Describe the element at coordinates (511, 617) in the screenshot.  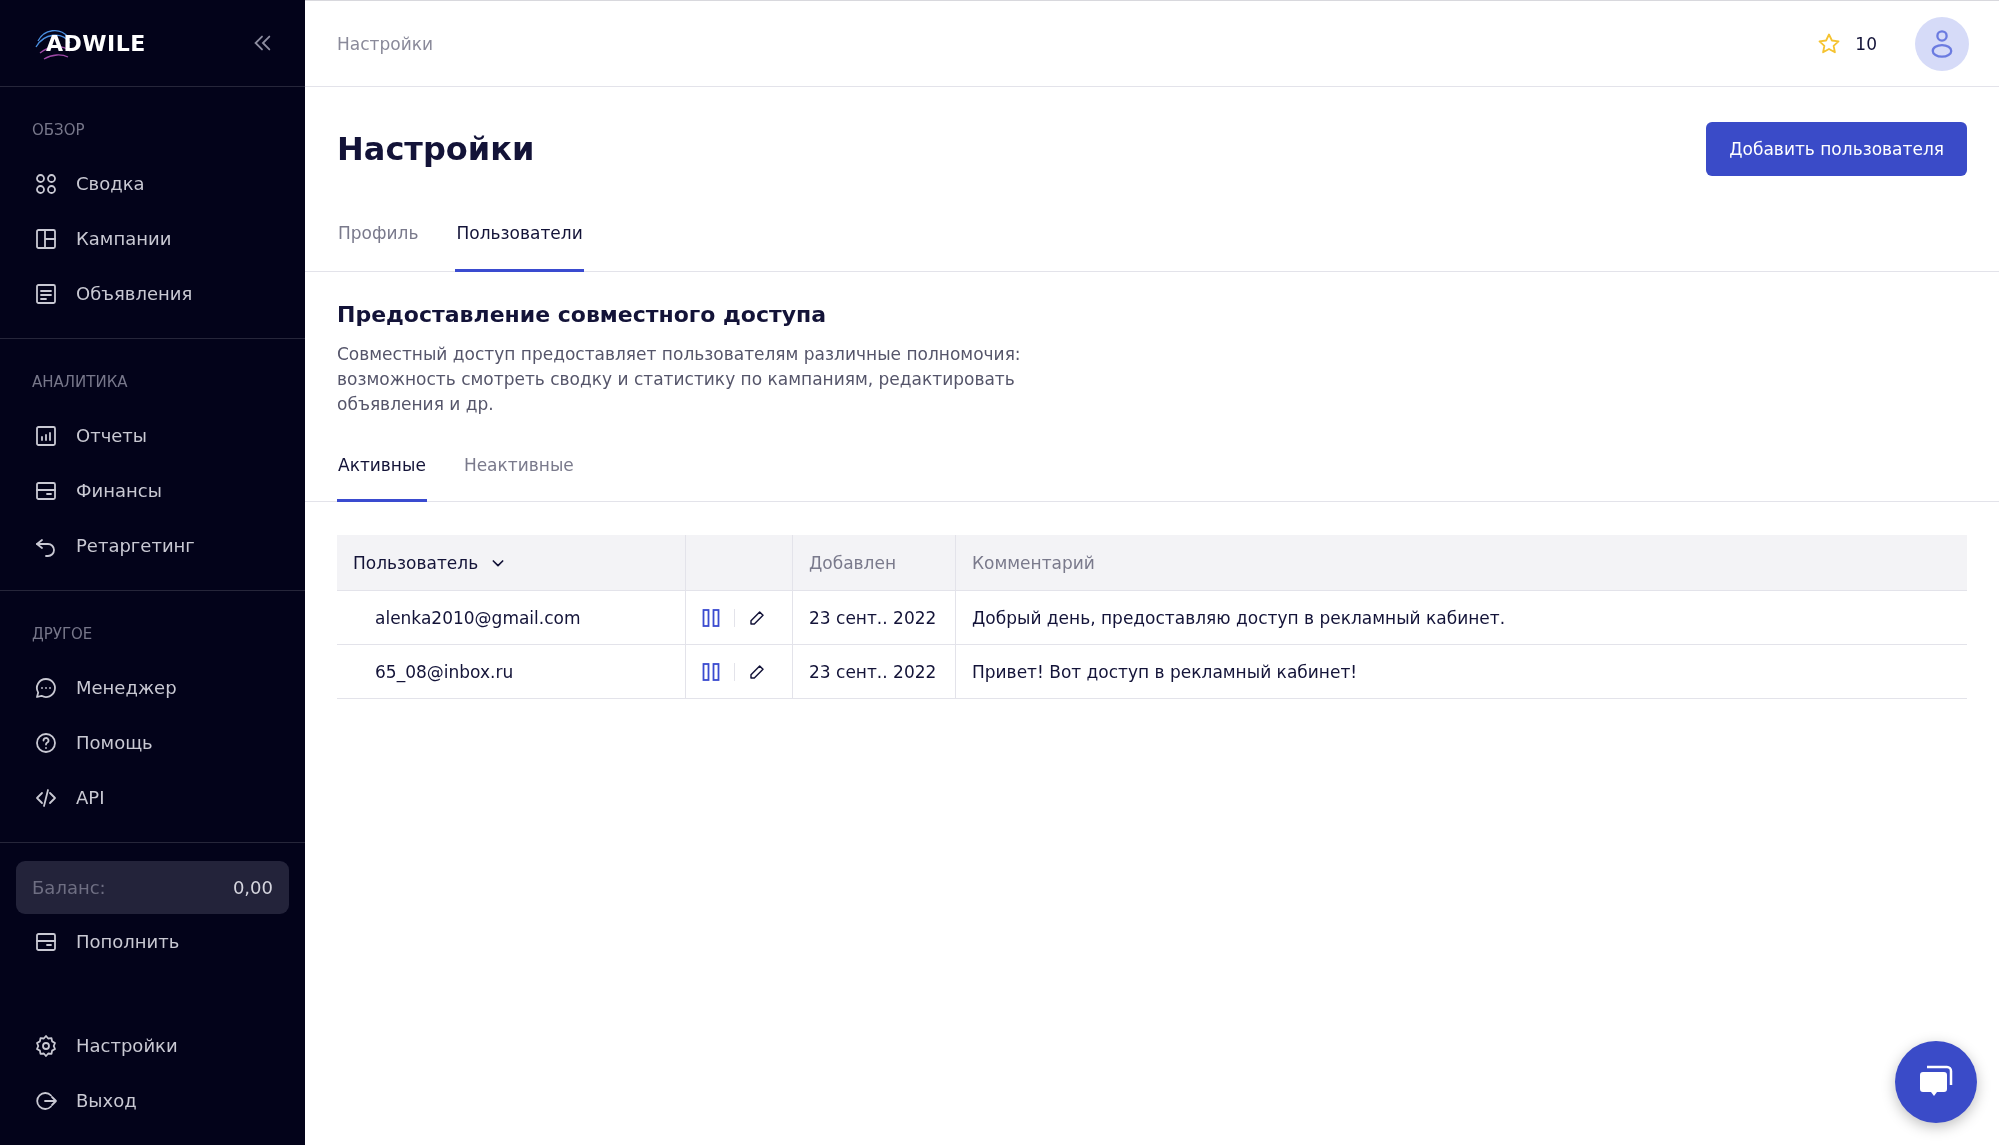
I see `user-email: alenka2010@gmail.com` at that location.